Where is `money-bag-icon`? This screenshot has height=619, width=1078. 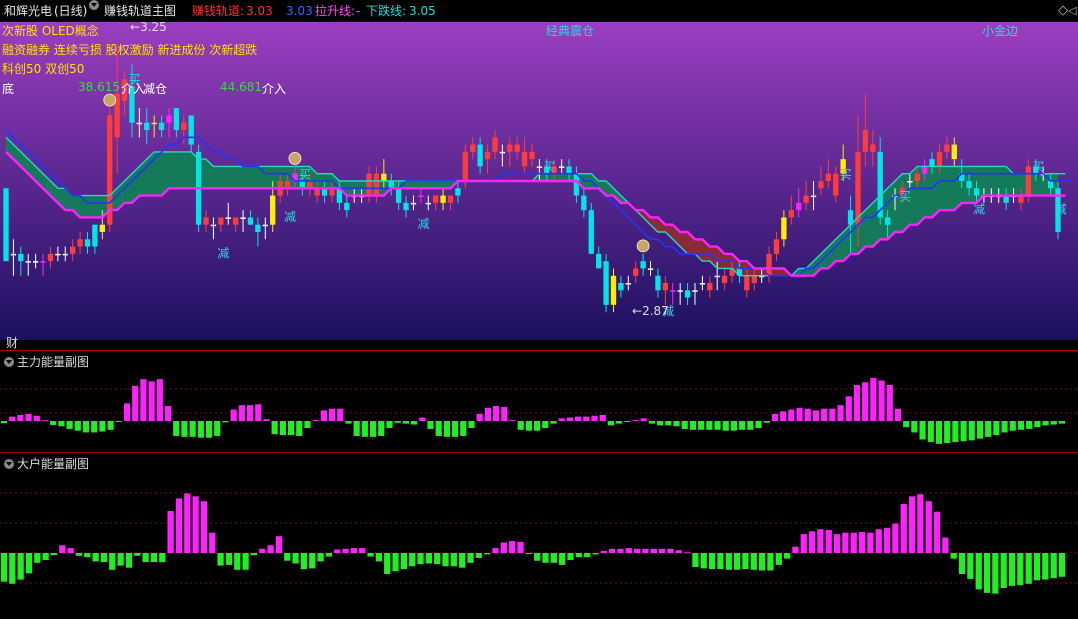
money-bag-icon is located at coordinates (643, 246).